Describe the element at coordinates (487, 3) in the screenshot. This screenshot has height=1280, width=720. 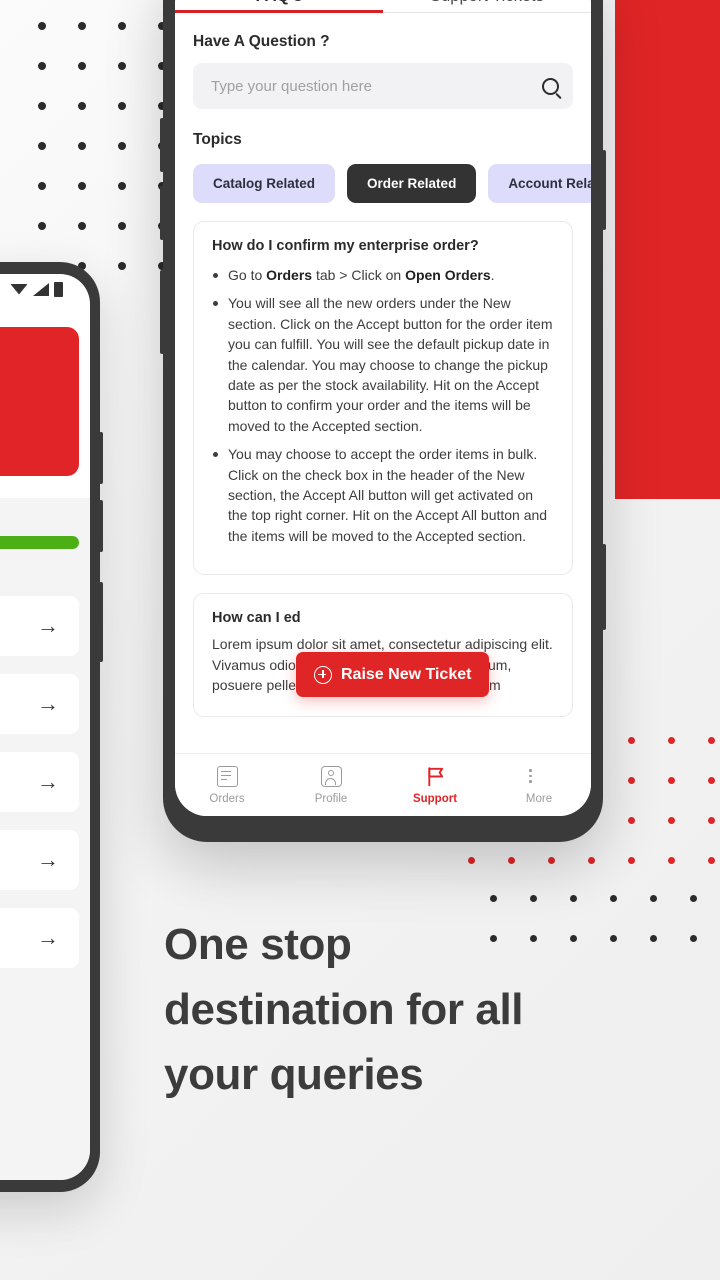
I see `tab-support-tickets-label: Support Tickets` at that location.